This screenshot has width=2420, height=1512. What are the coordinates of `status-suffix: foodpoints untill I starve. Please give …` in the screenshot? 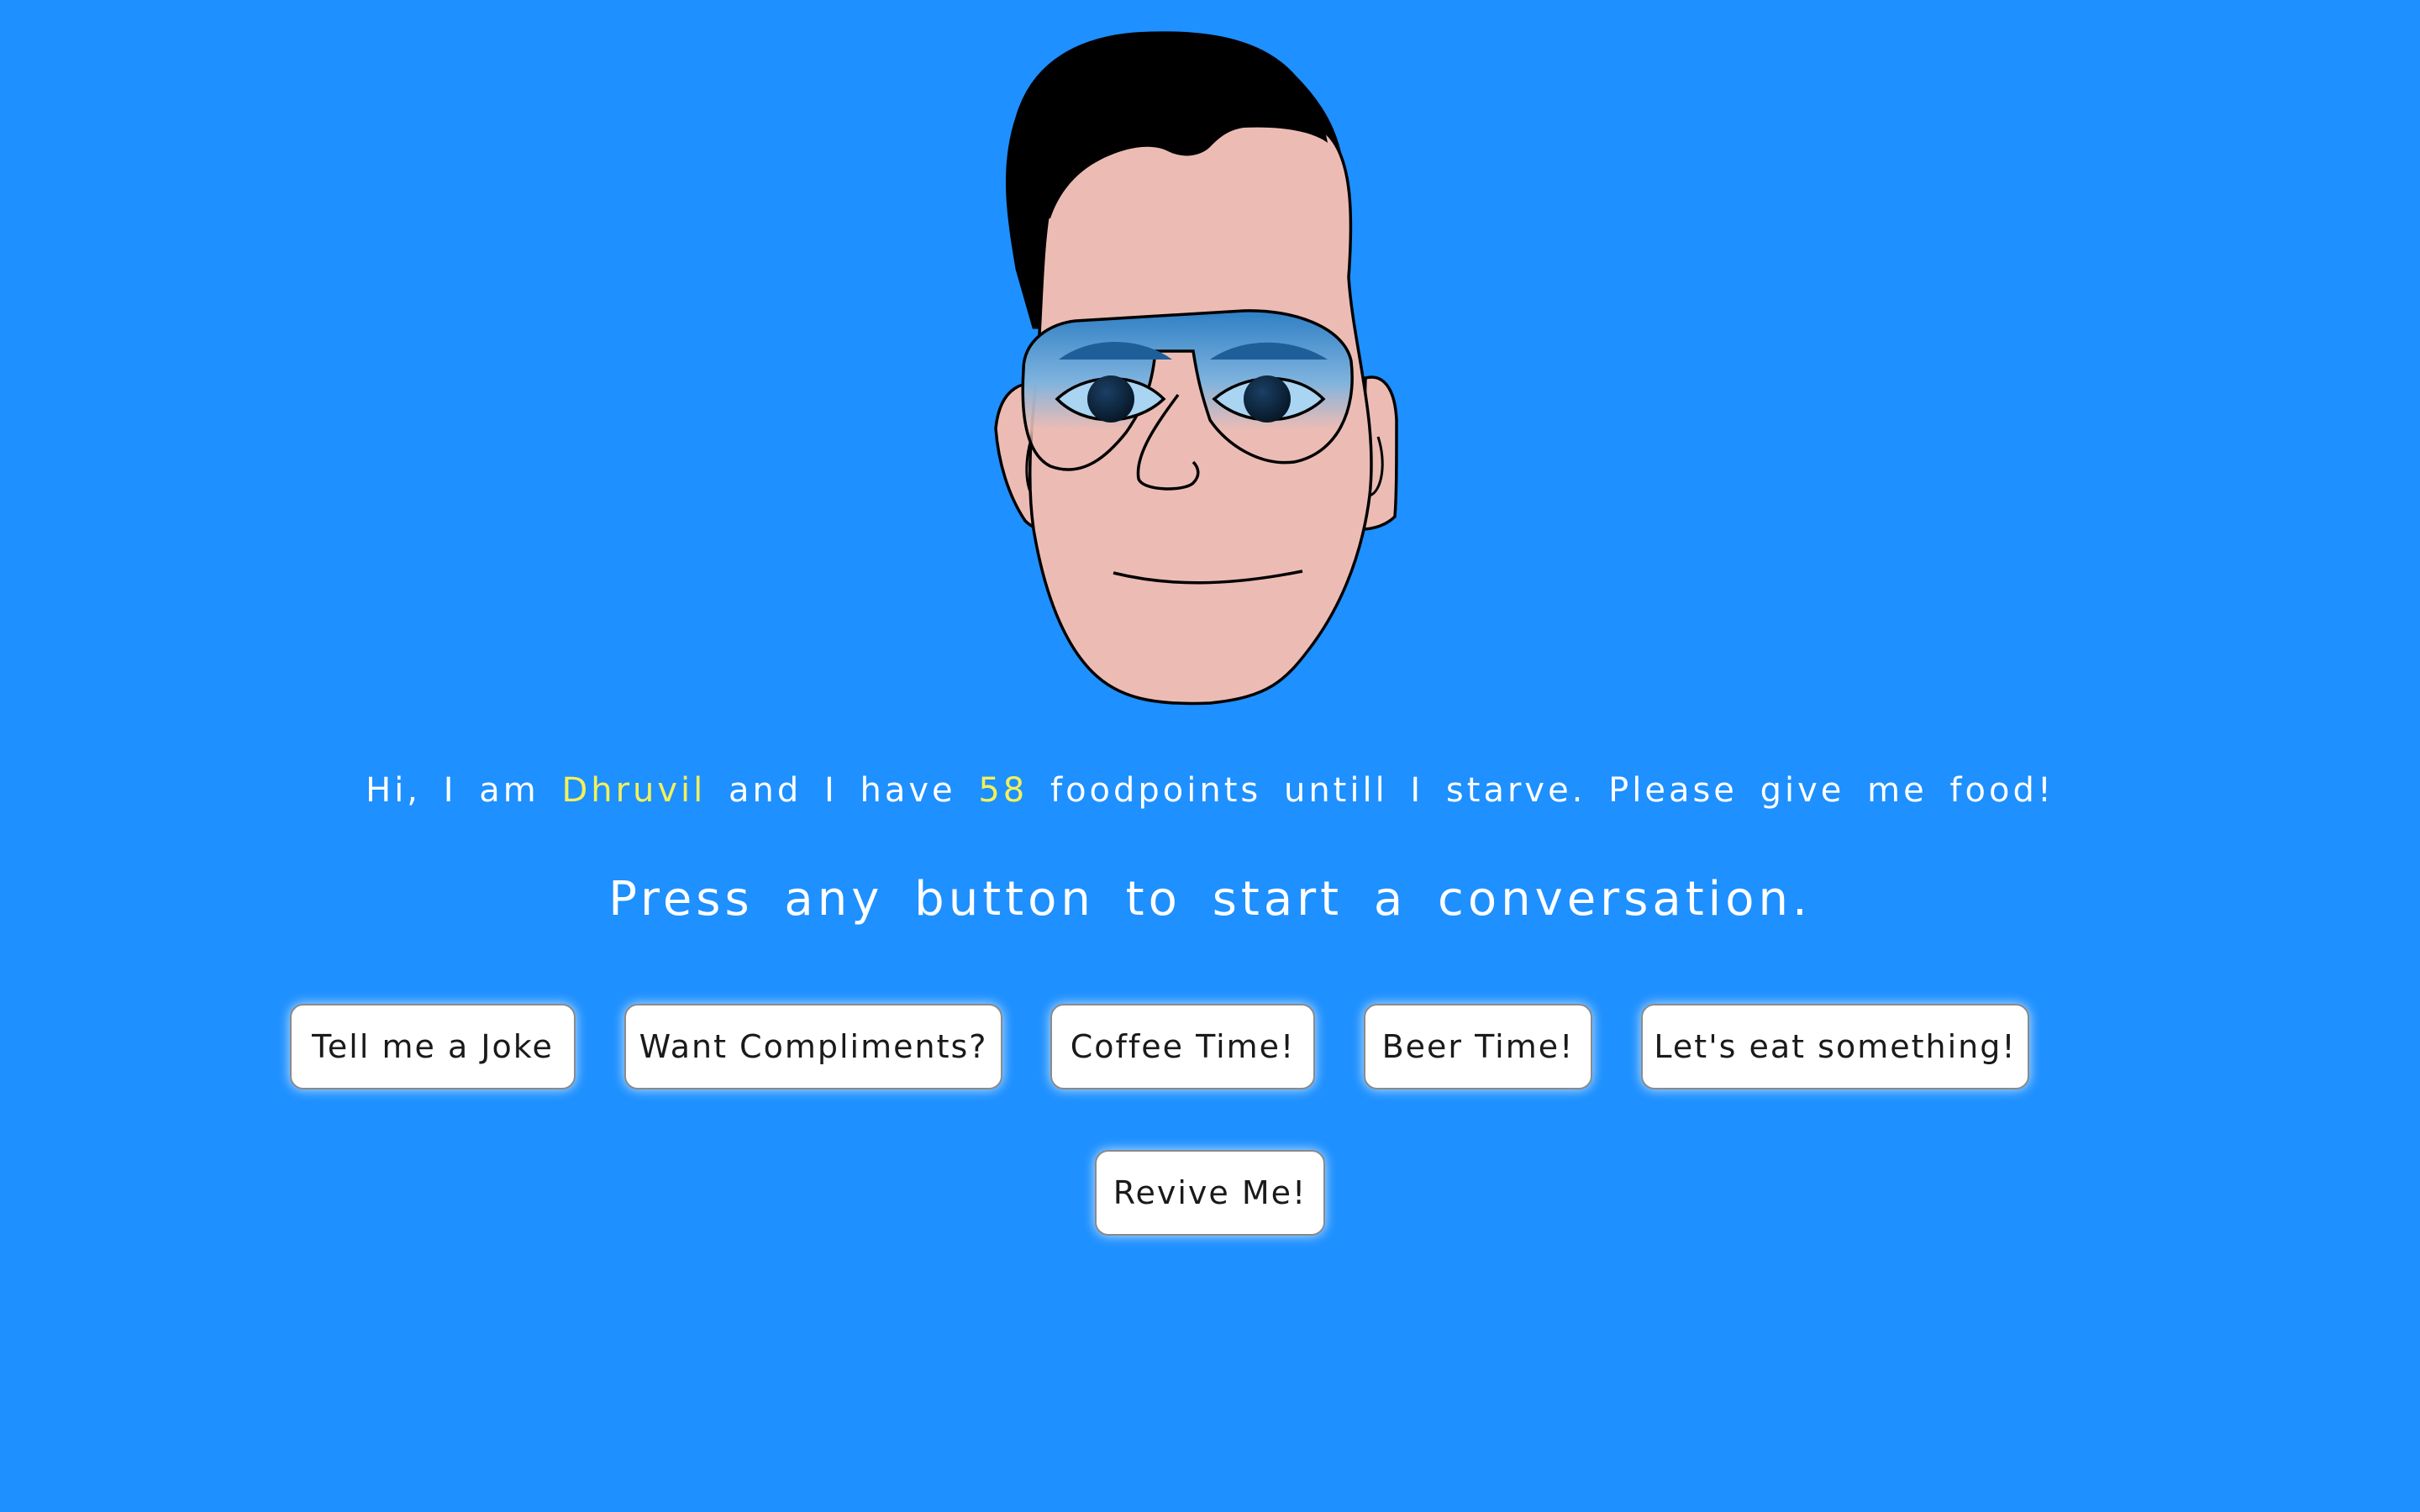 It's located at (1541, 790).